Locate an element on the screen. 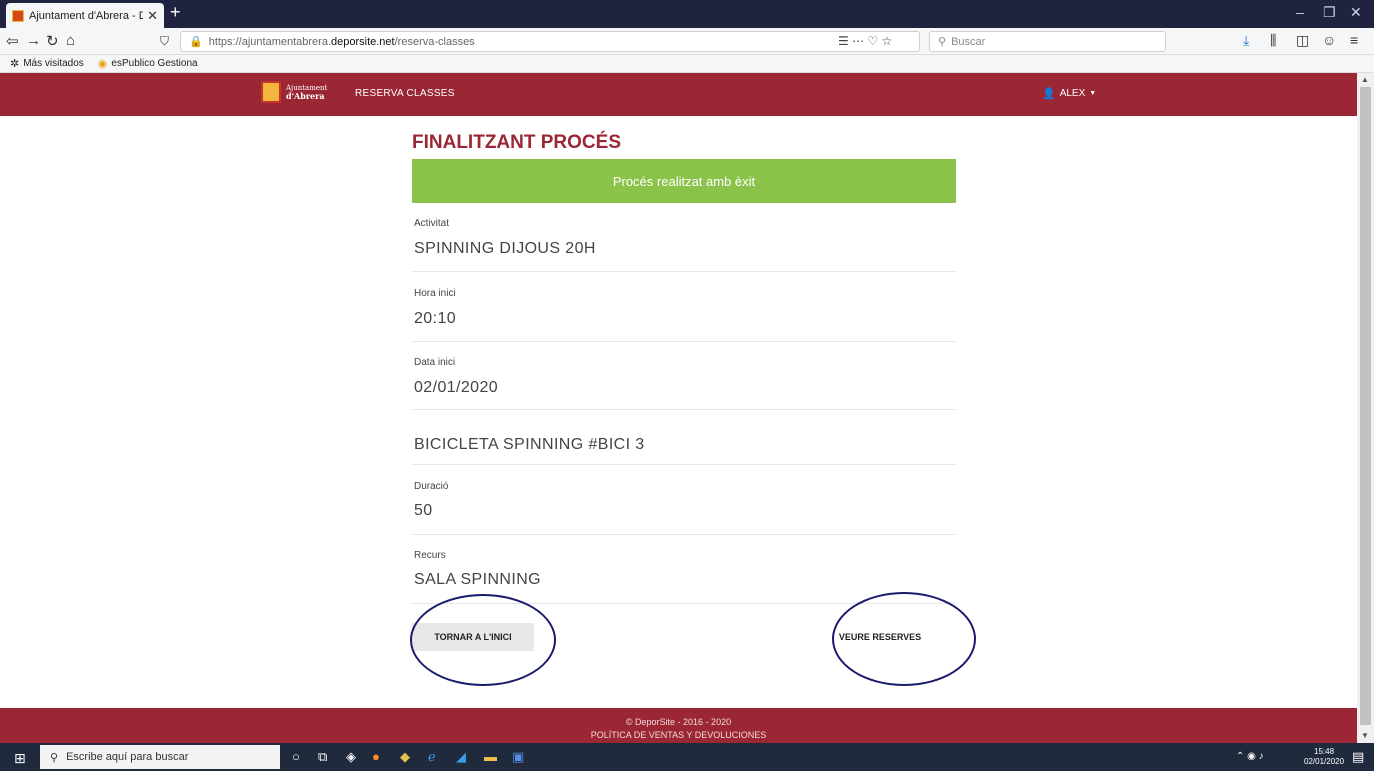 This screenshot has width=1374, height=771. page-title: FINALITZANT PROCÉS is located at coordinates (516, 142).